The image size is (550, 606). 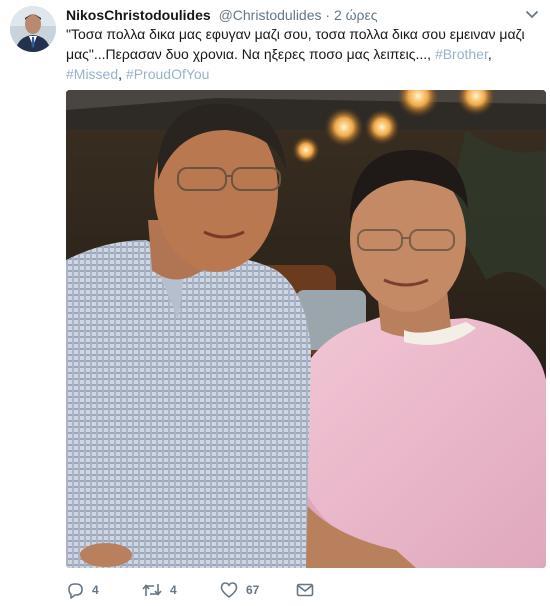 I want to click on like-button: 67, so click(x=239, y=590).